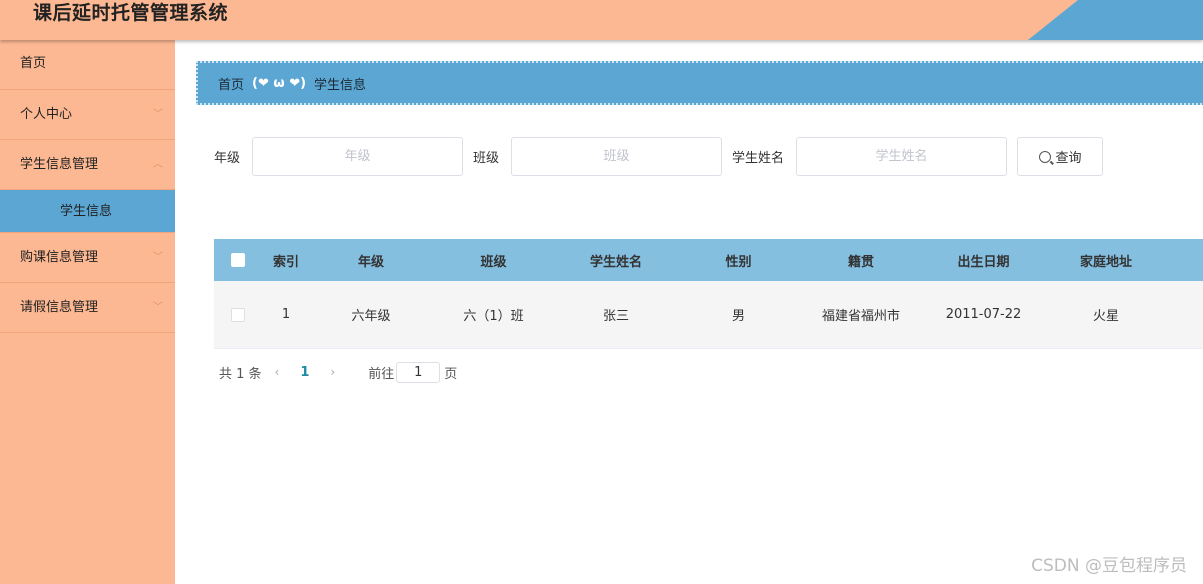 The height and width of the screenshot is (584, 1203). Describe the element at coordinates (370, 262) in the screenshot. I see `header-grade: 年级` at that location.